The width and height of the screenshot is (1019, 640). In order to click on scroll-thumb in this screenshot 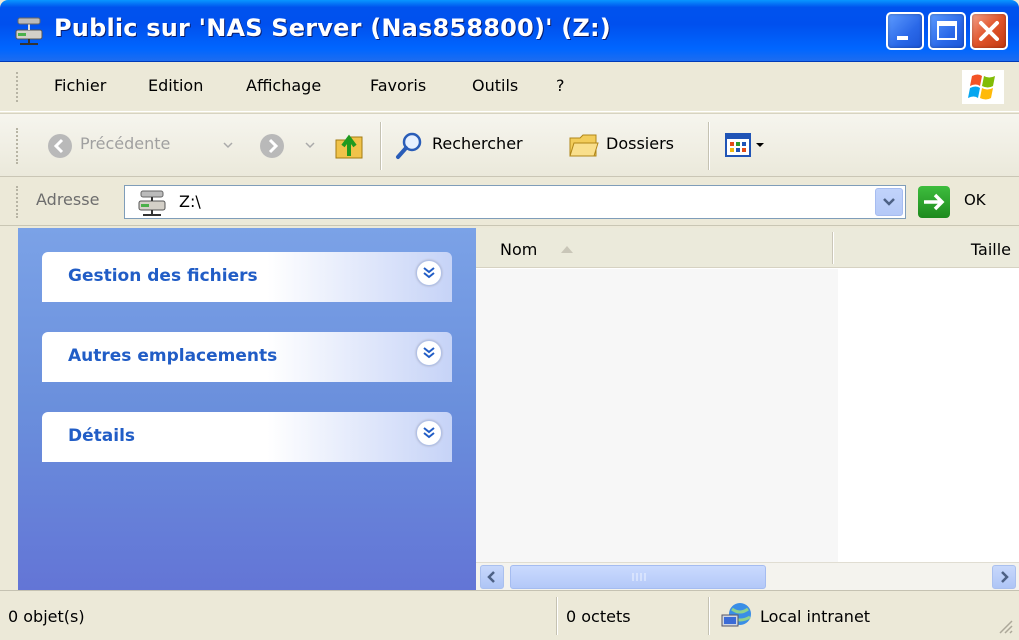, I will do `click(638, 577)`.